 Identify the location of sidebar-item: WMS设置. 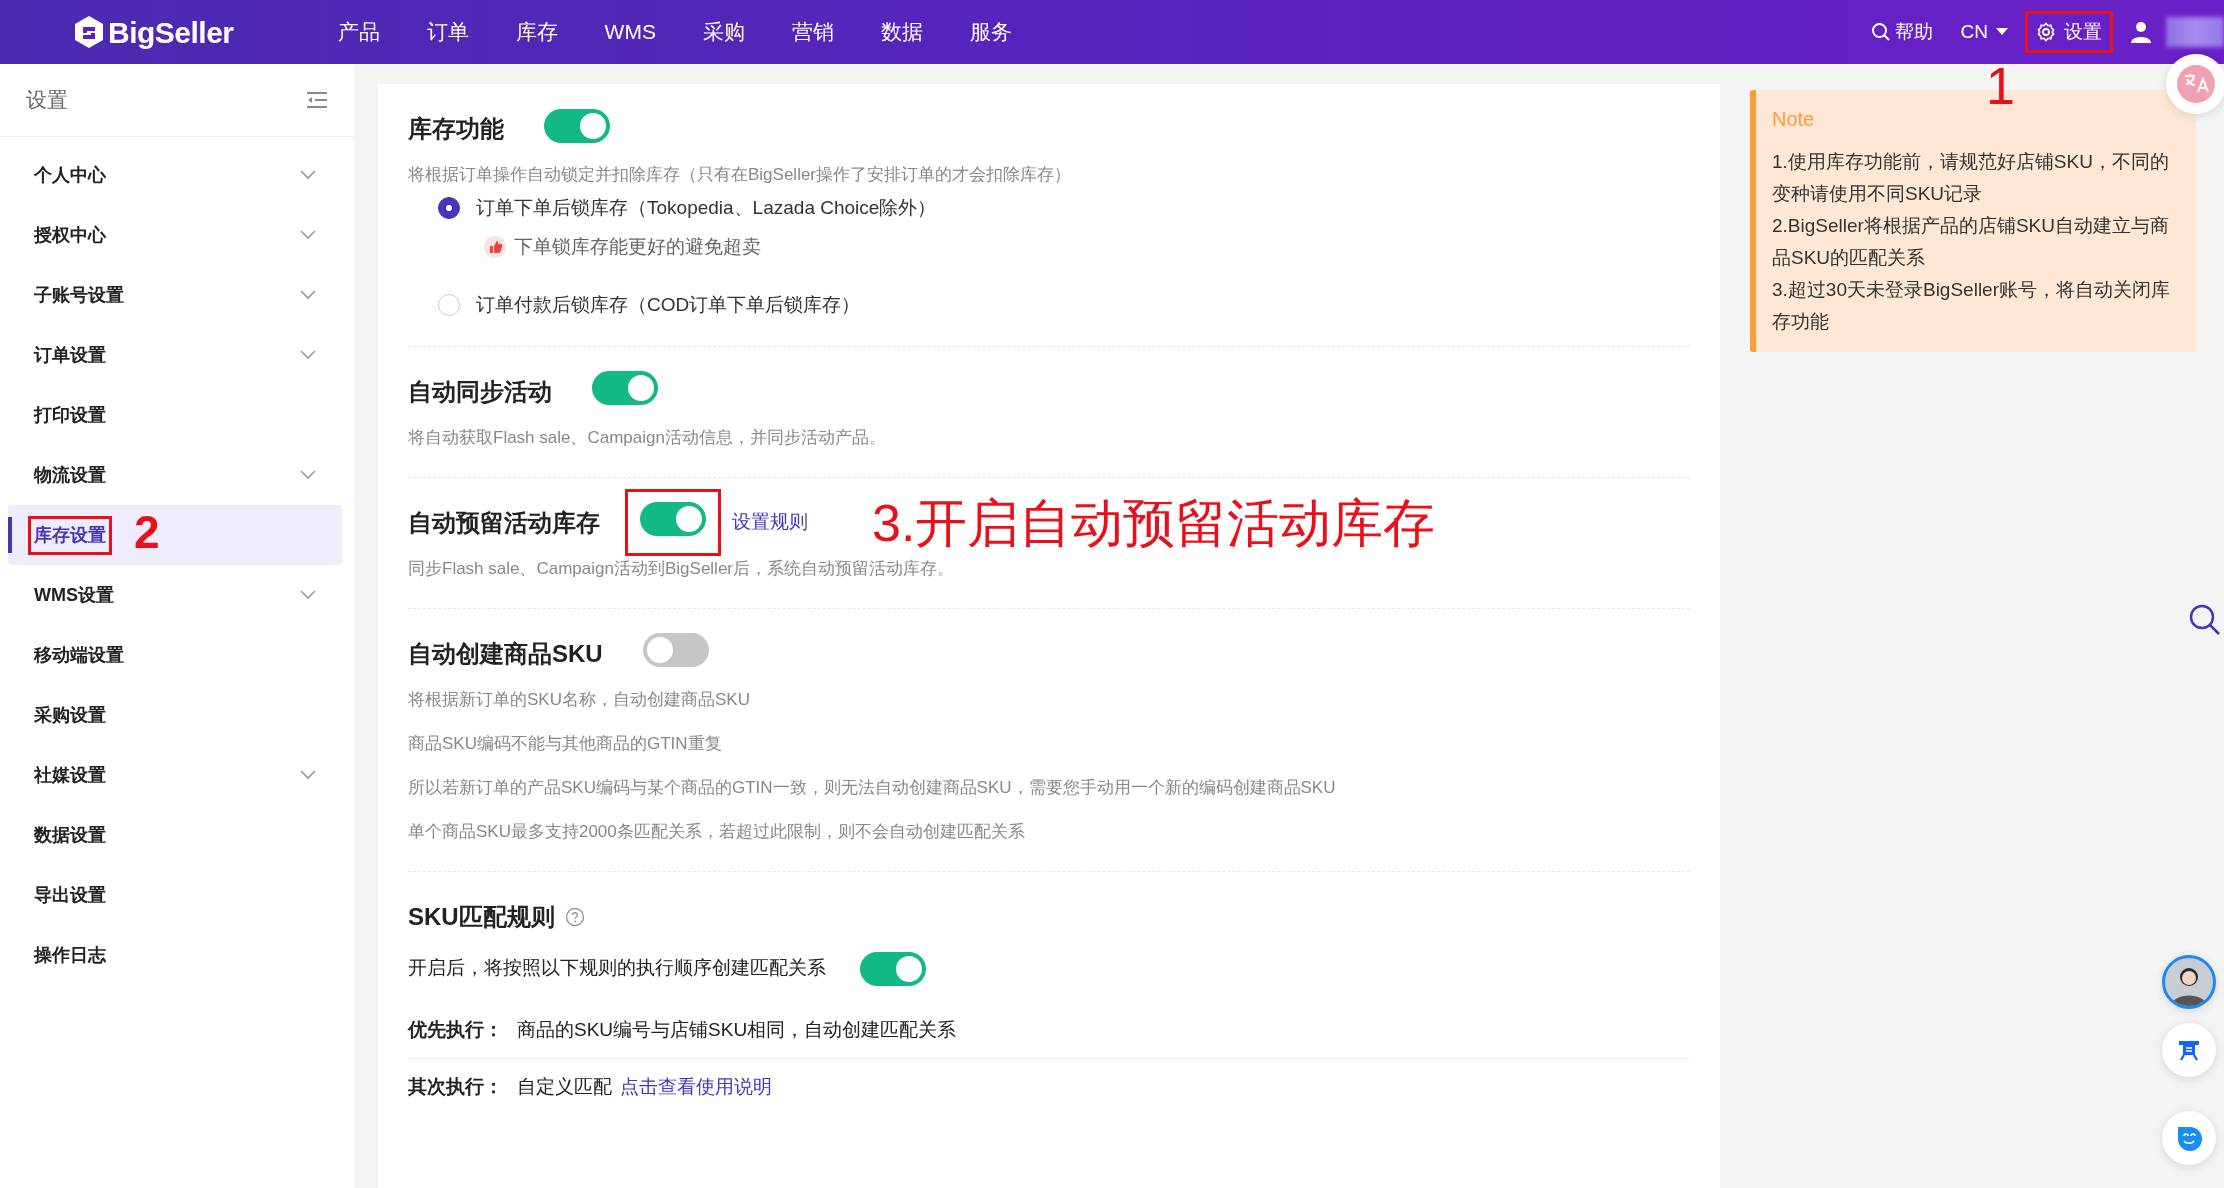
(175, 595).